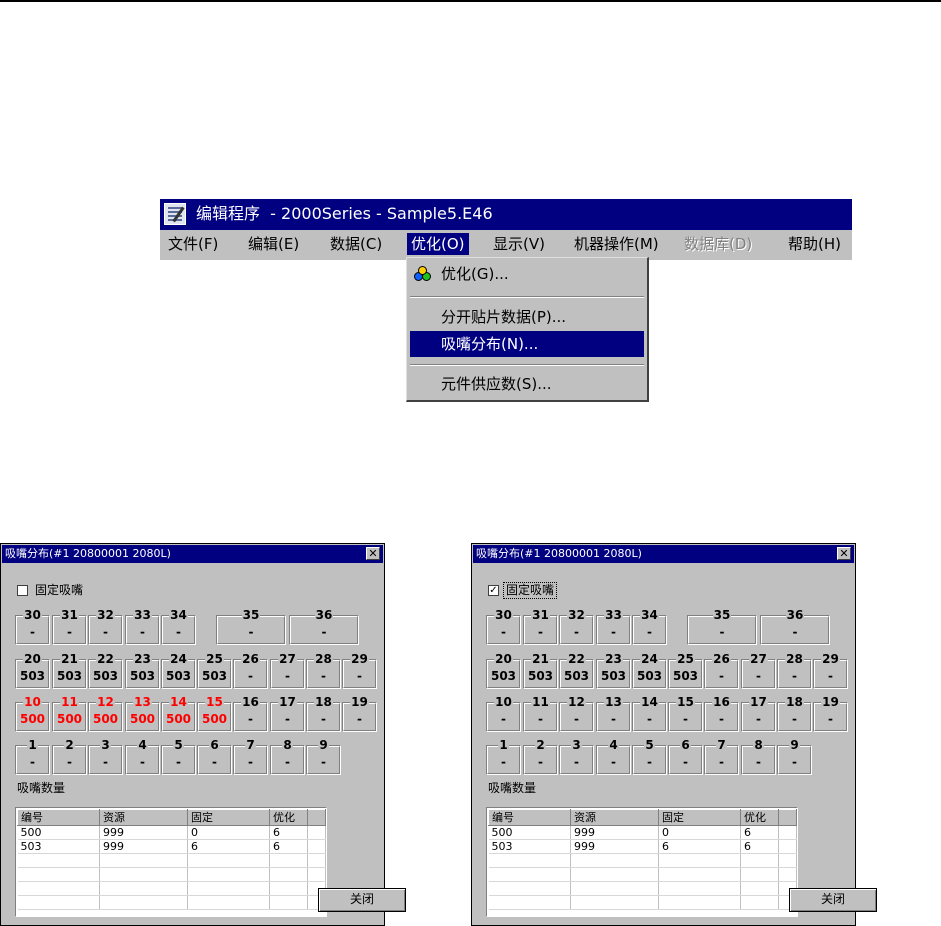 The image size is (941, 926). What do you see at coordinates (359, 659) in the screenshot?
I see `nozzle-number-text: 29` at bounding box center [359, 659].